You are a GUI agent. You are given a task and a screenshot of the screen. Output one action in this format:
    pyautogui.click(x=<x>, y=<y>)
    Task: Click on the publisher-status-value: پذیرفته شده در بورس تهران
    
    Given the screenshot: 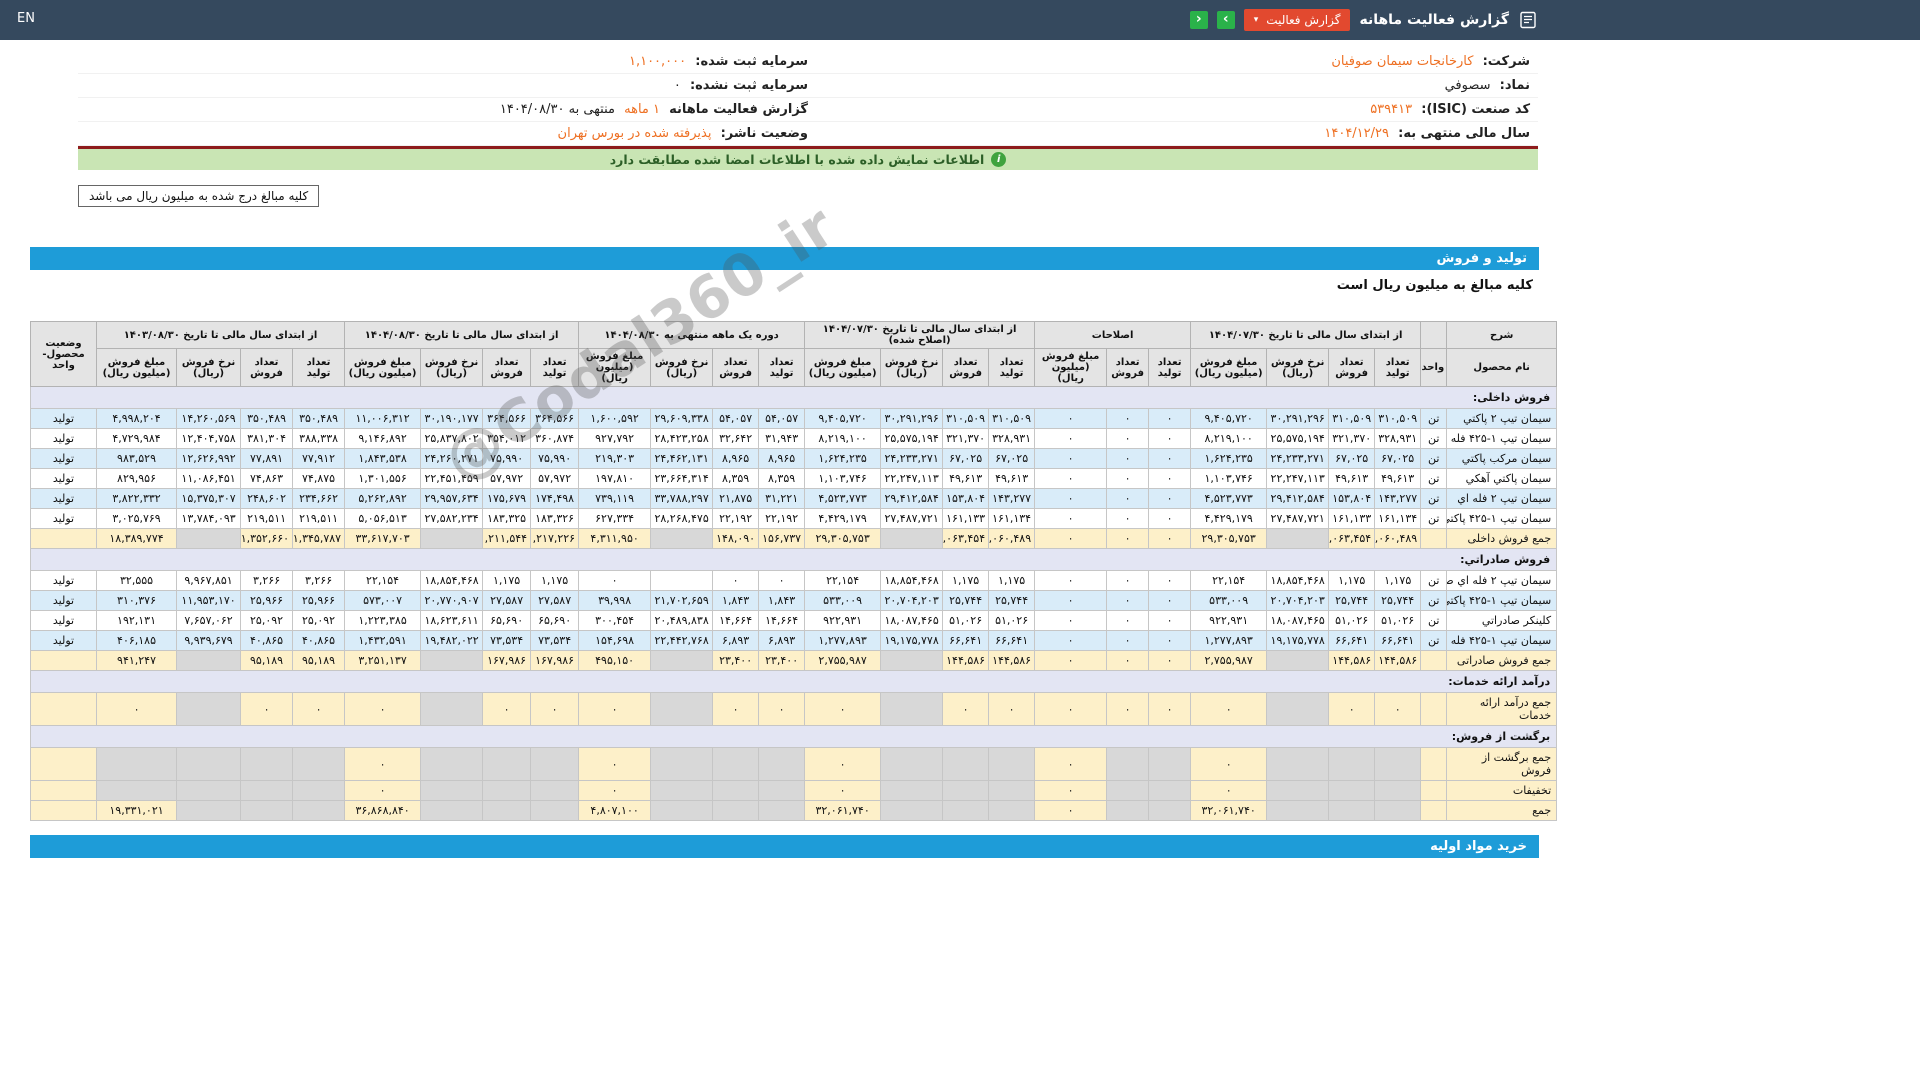 What is the action you would take?
    pyautogui.click(x=634, y=133)
    